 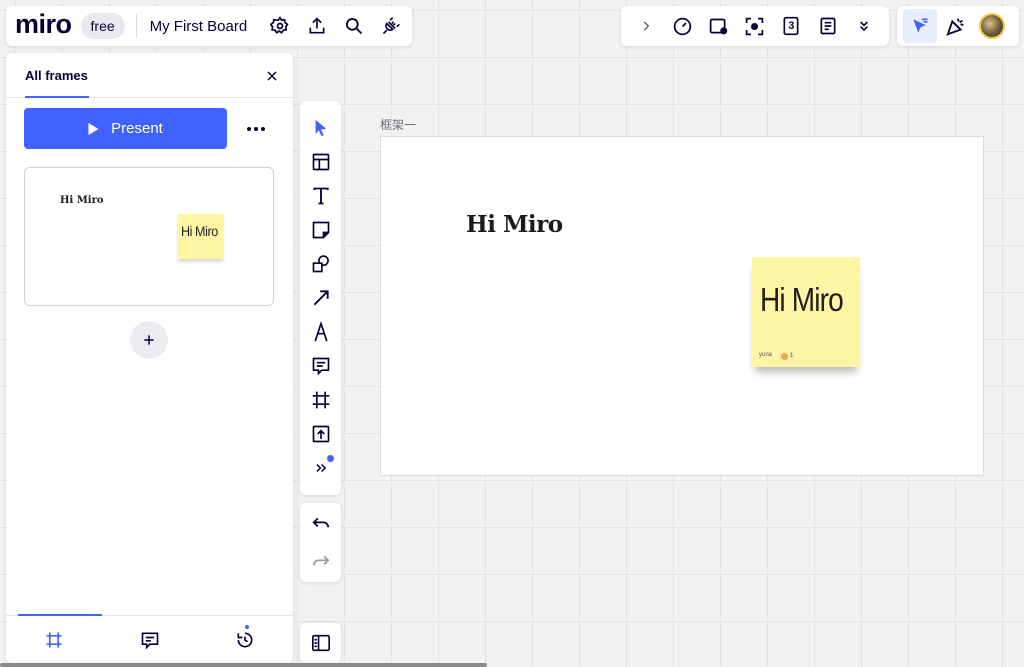 I want to click on more-horizontal-icon, so click(x=256, y=128).